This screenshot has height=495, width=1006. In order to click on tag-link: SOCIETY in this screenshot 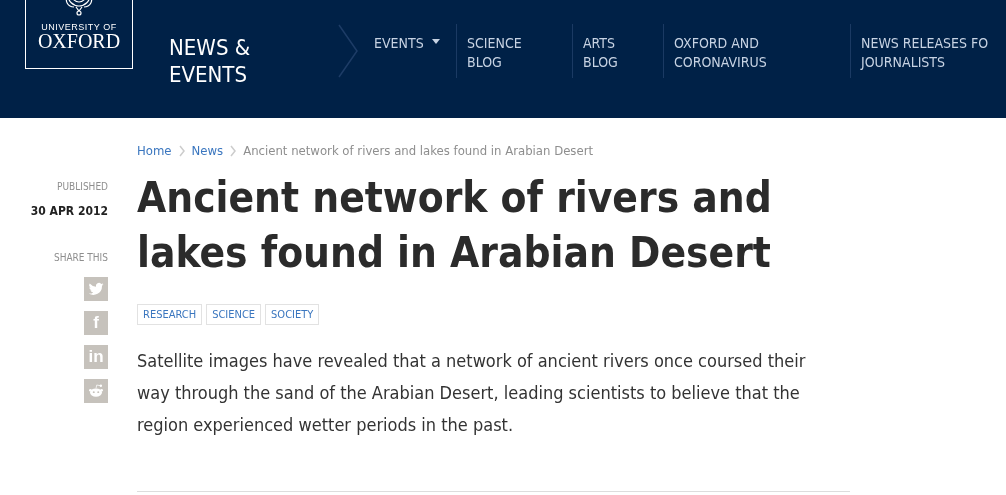, I will do `click(292, 314)`.